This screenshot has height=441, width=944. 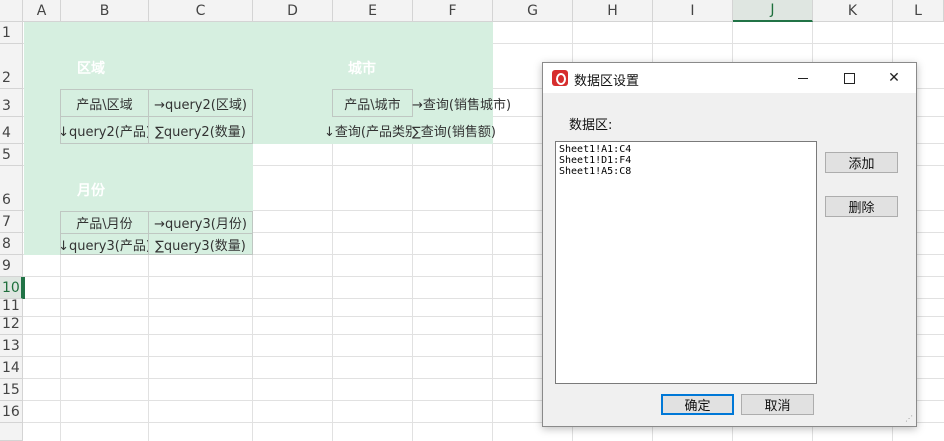 What do you see at coordinates (591, 125) in the screenshot?
I see `data-region-label: 数据区:` at bounding box center [591, 125].